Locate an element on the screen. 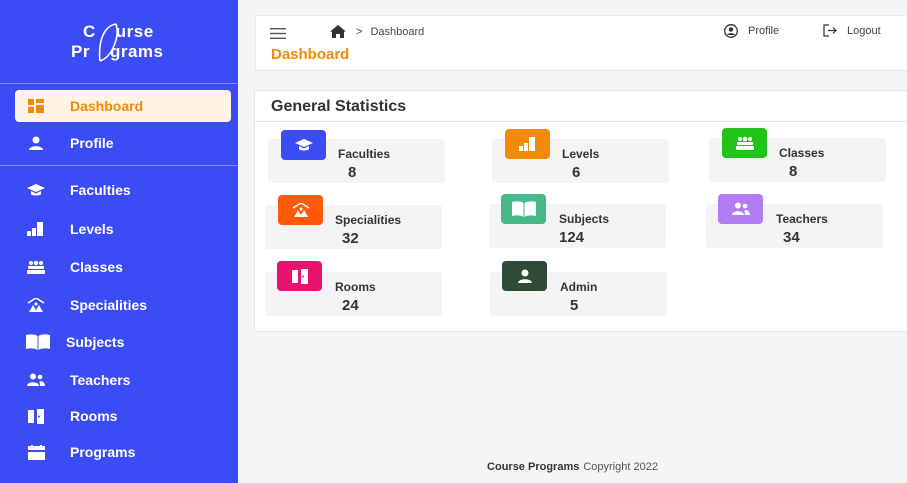 This screenshot has width=907, height=483. stat-label: Rooms is located at coordinates (355, 287).